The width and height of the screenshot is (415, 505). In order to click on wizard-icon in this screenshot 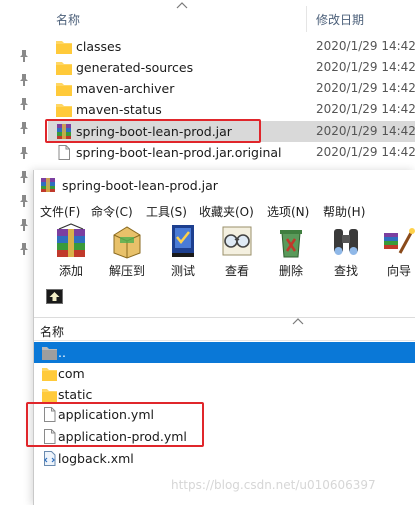, I will do `click(399, 241)`.